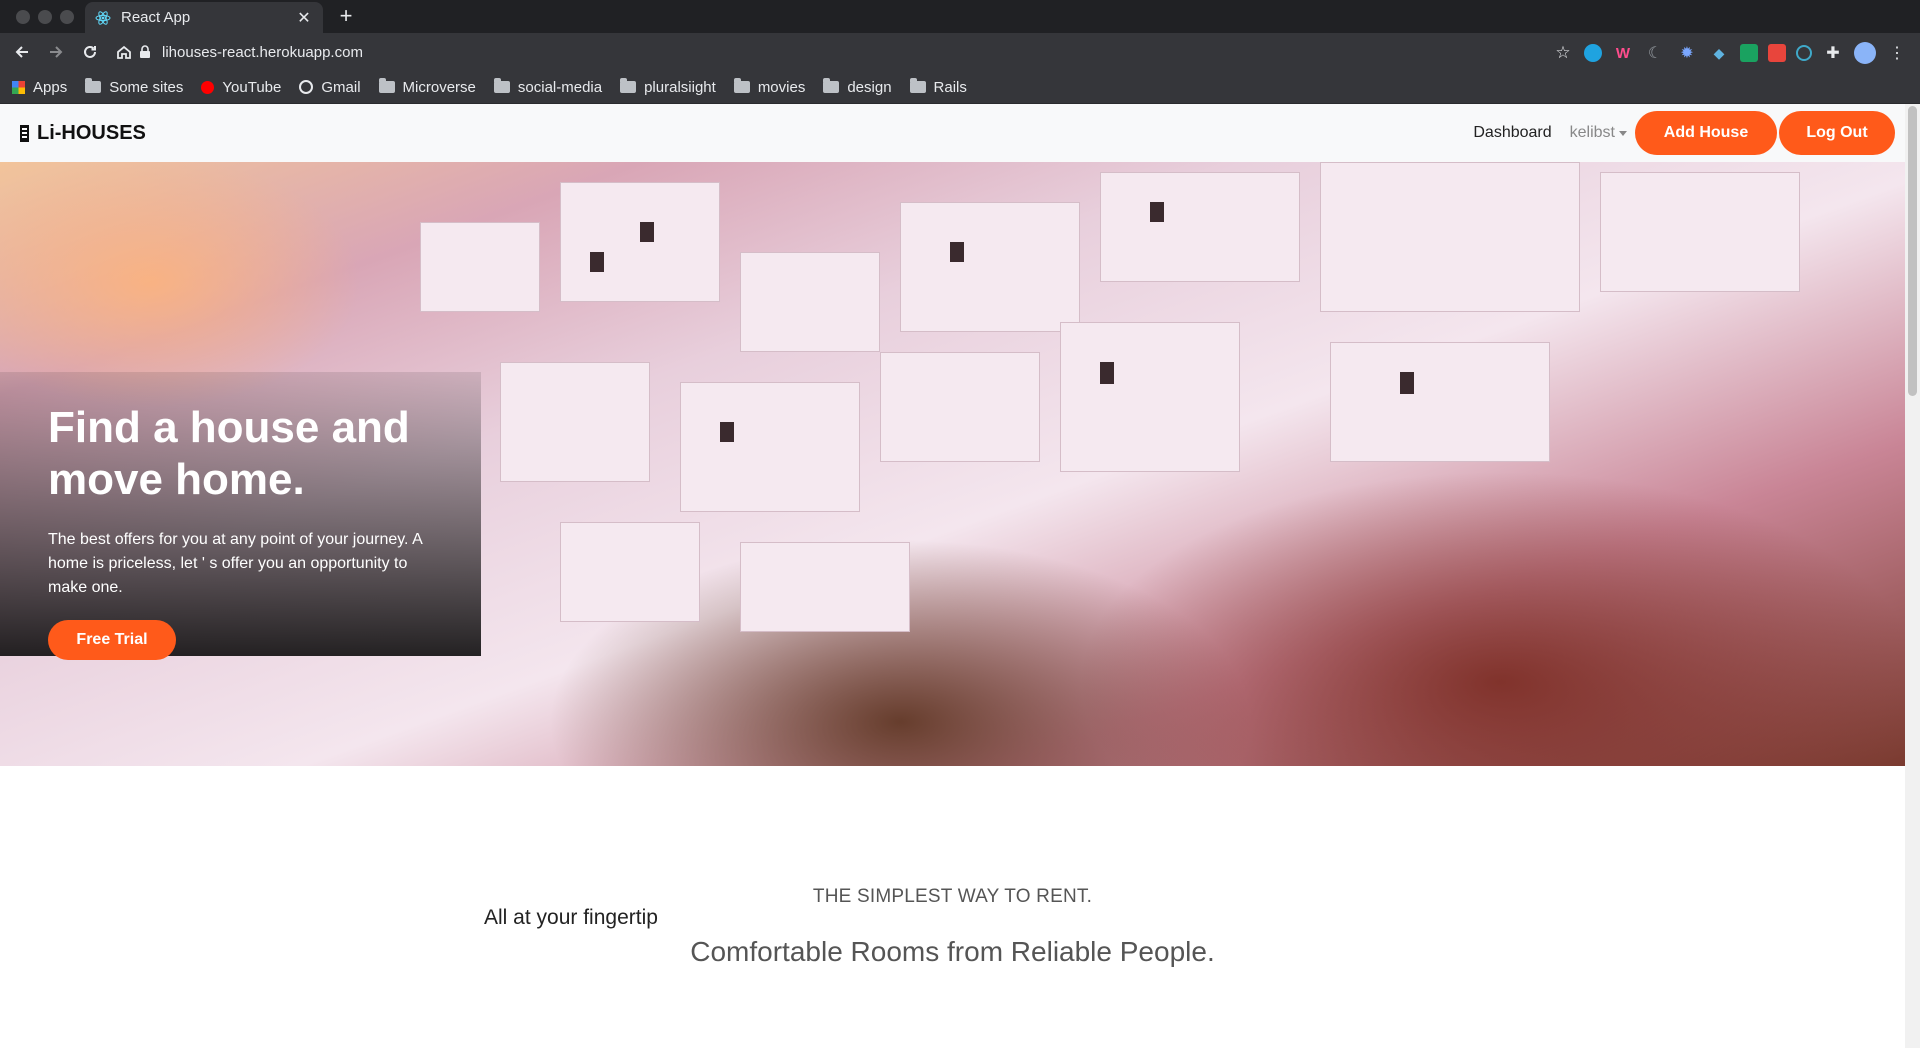 This screenshot has width=1920, height=1048. Describe the element at coordinates (145, 51) in the screenshot. I see `lock-icon` at that location.